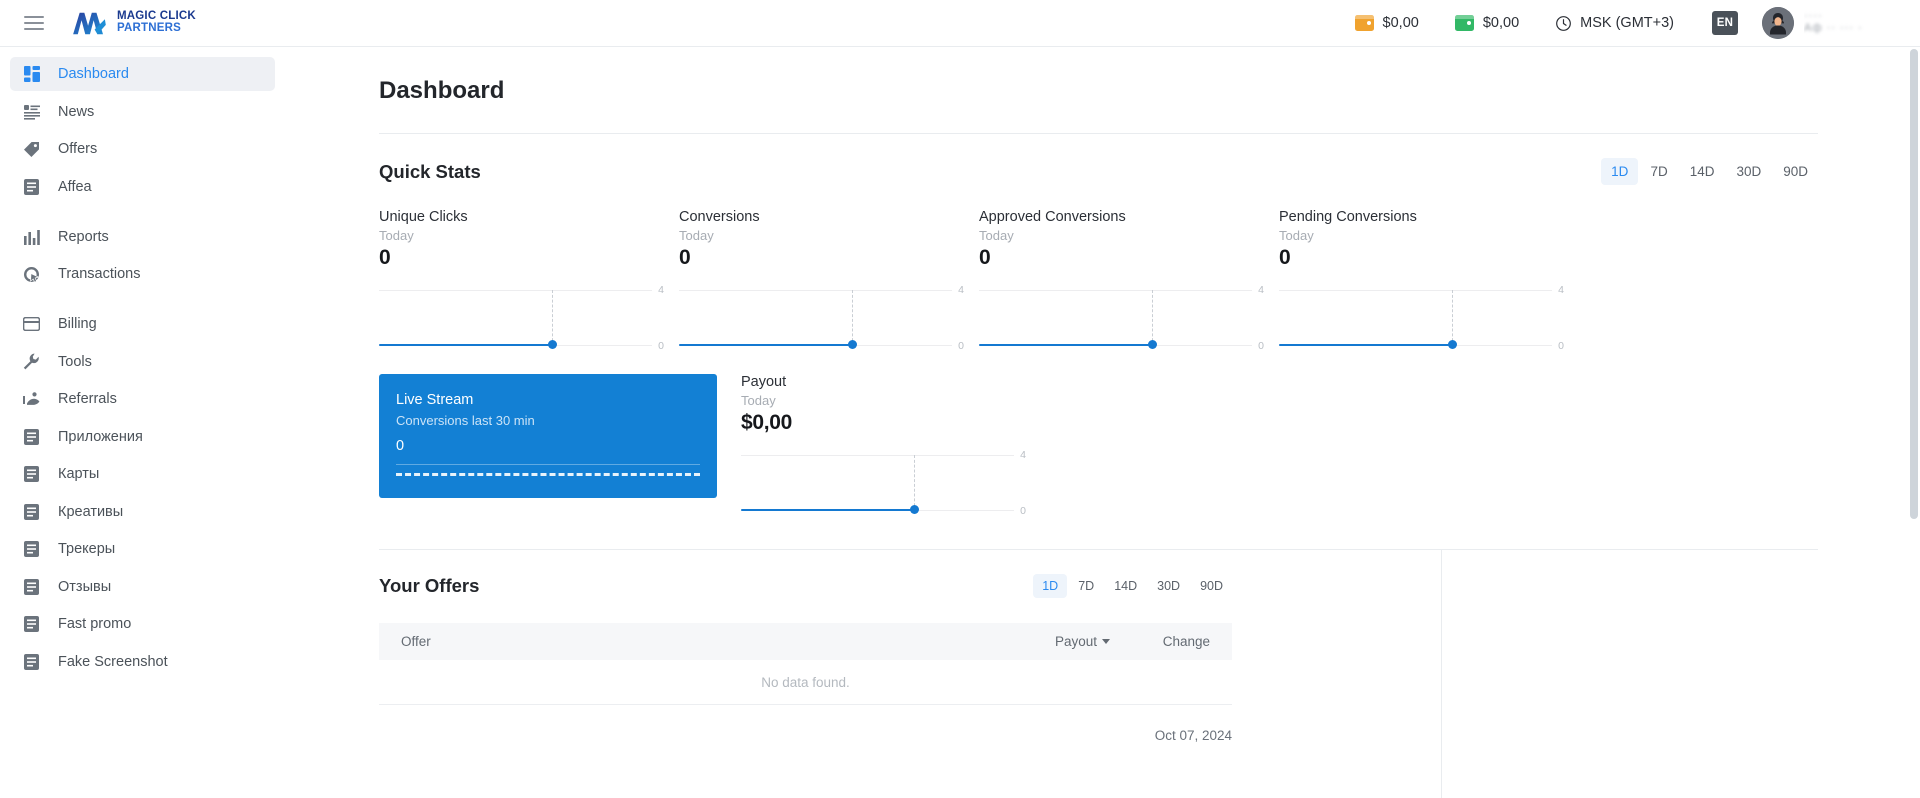 This screenshot has width=1920, height=798. I want to click on your-offers-range-tabs: 1D 7D 14D 30D 90D, so click(1132, 586).